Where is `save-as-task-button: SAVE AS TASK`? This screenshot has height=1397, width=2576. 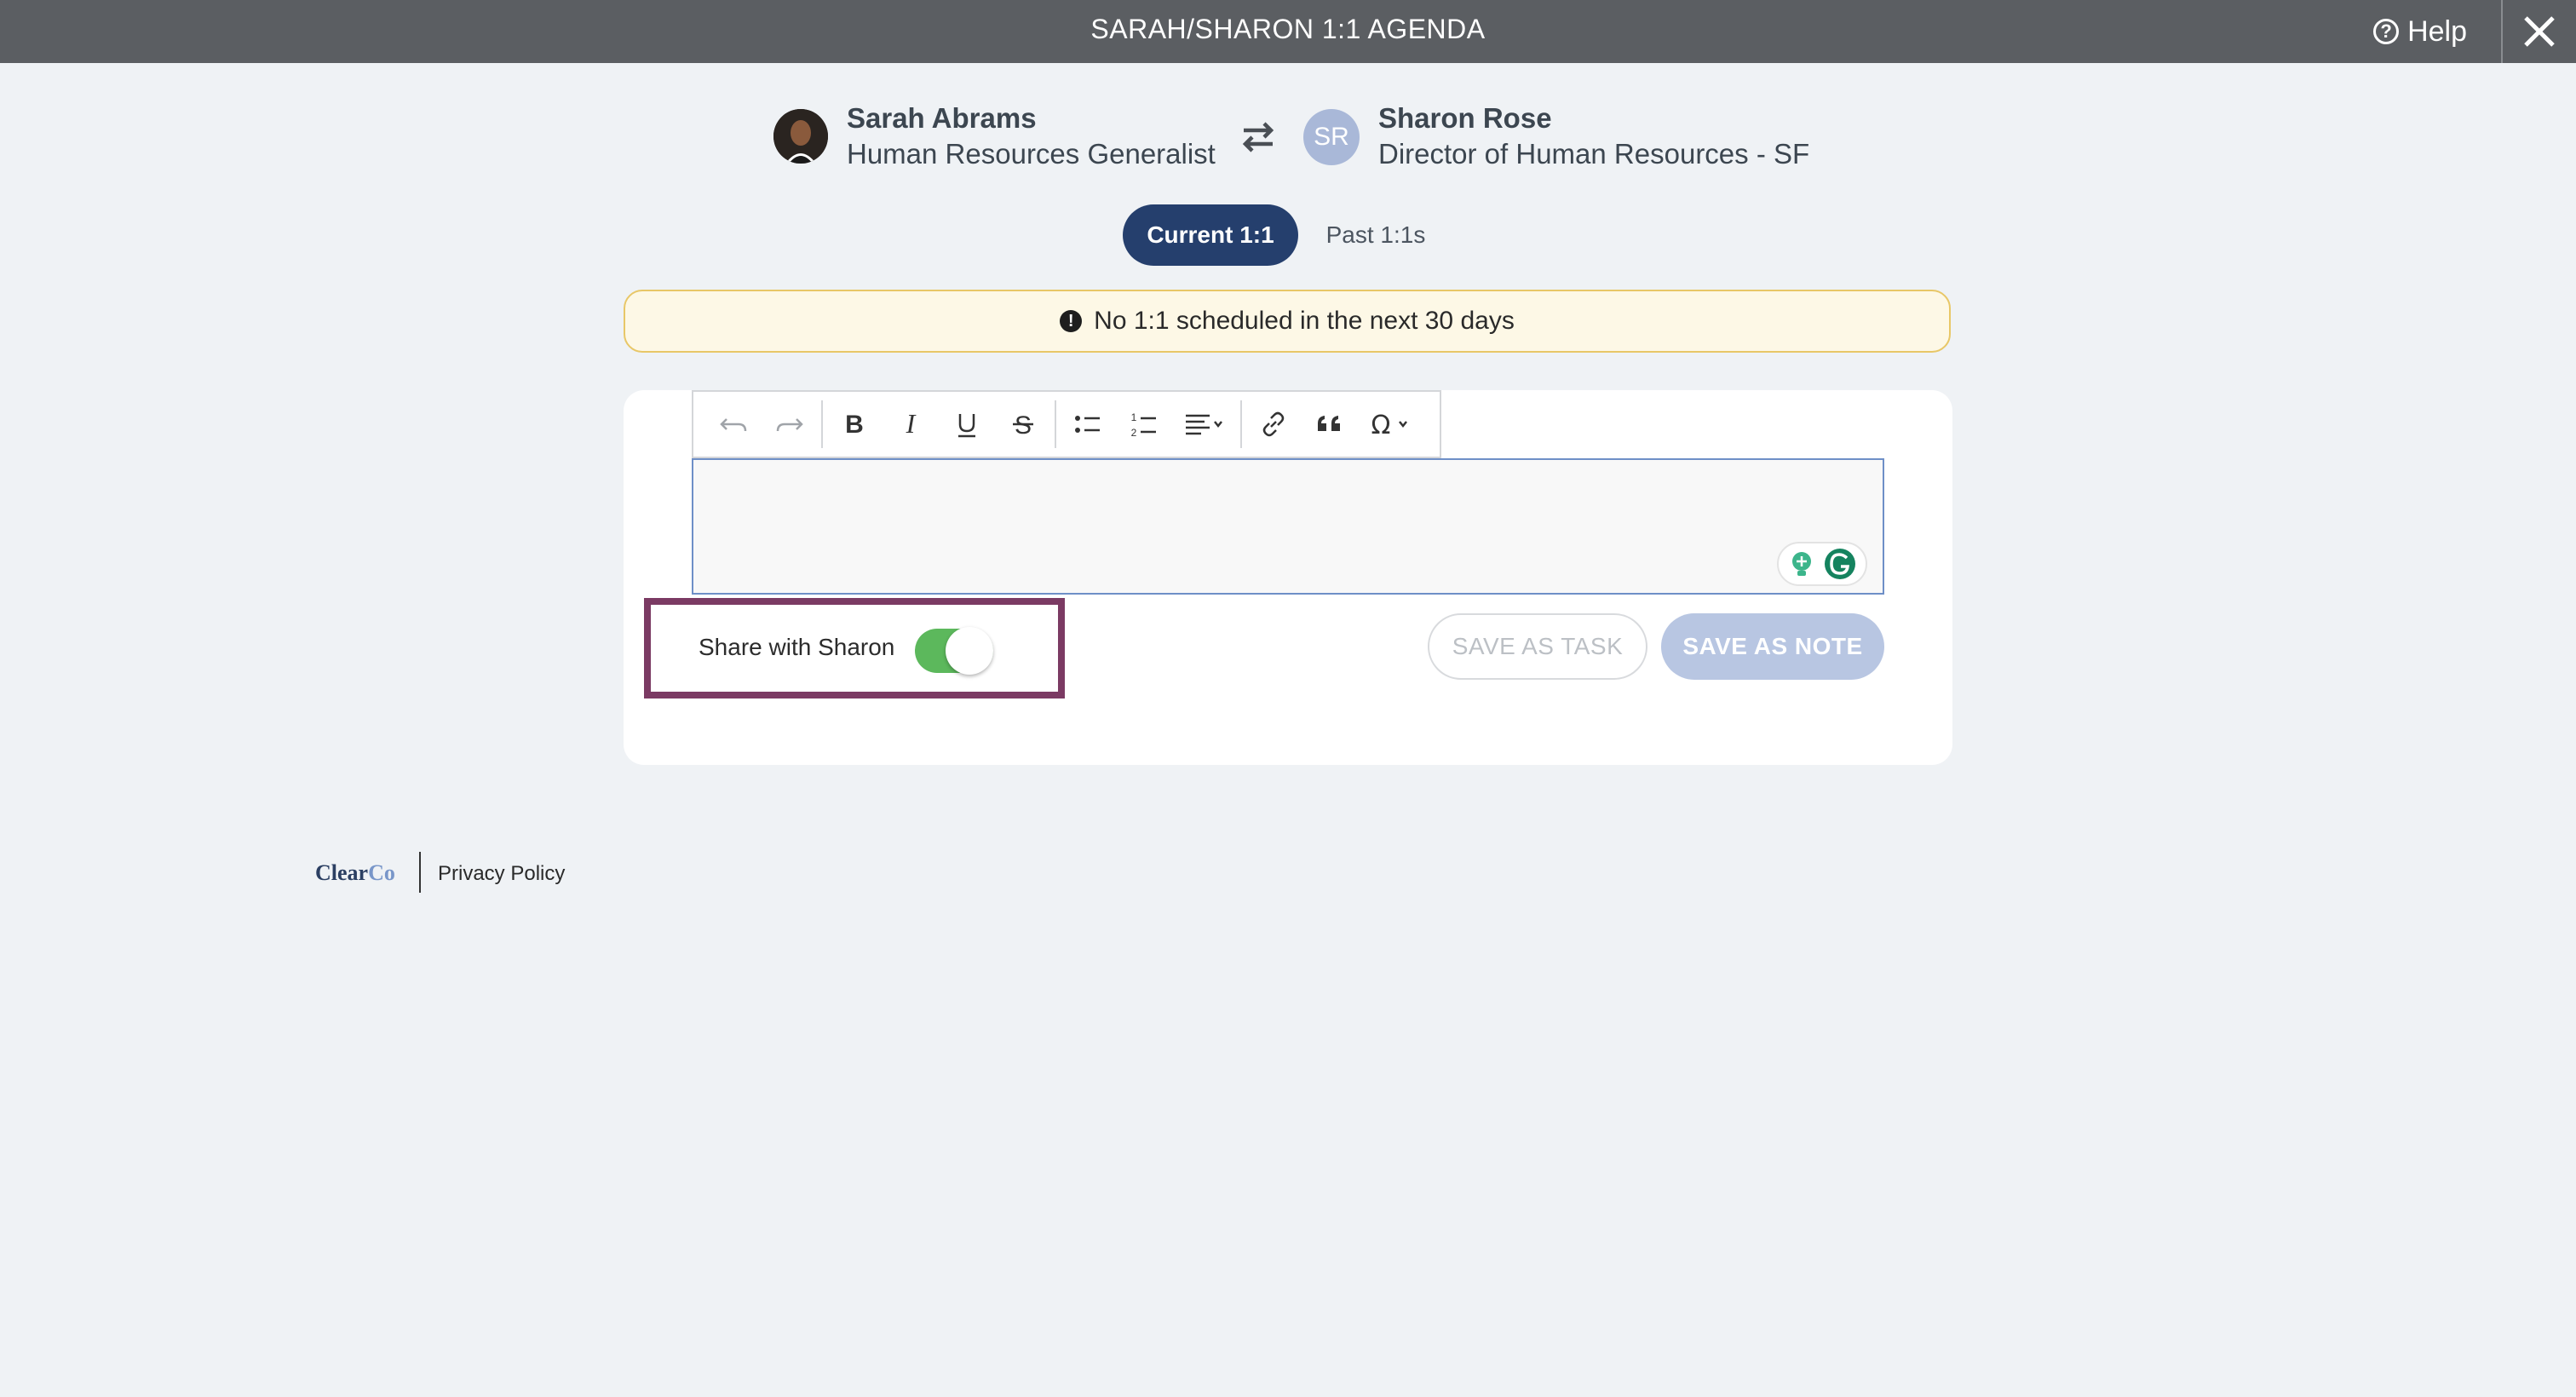 save-as-task-button: SAVE AS TASK is located at coordinates (1538, 647).